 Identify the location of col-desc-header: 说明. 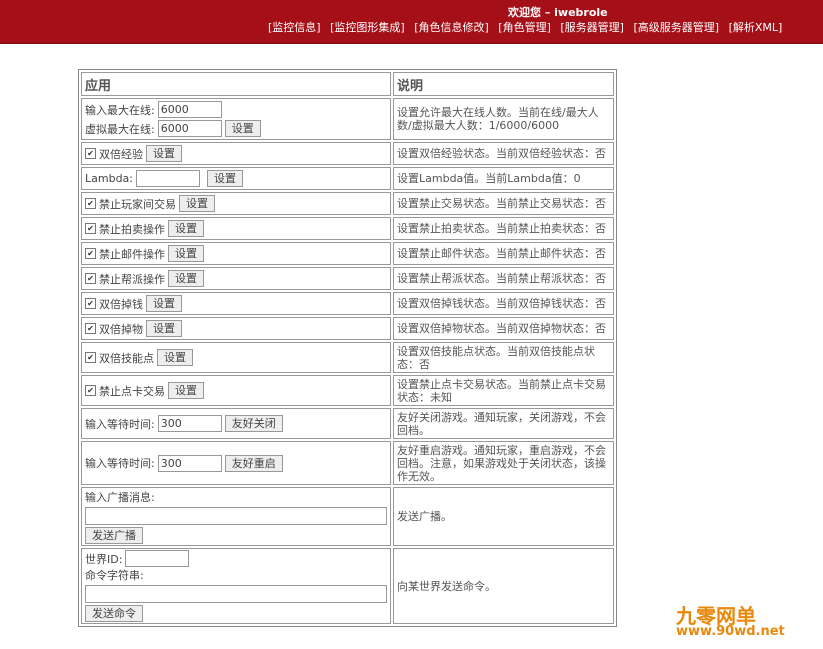
(503, 84).